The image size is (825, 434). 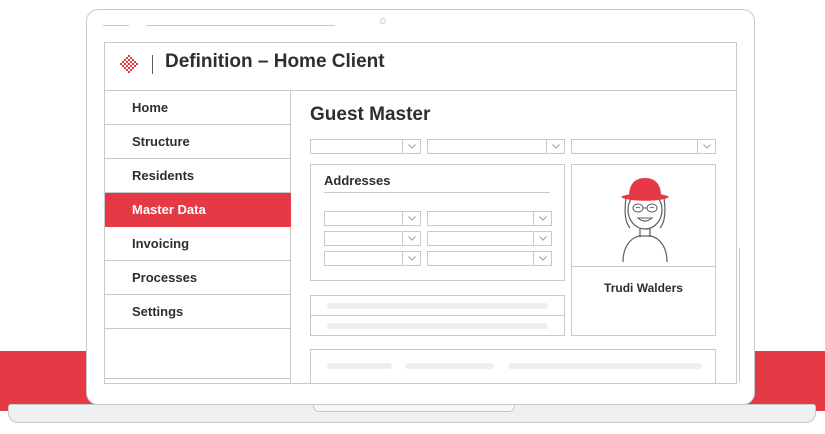 I want to click on person-avatar-icon, so click(x=645, y=220).